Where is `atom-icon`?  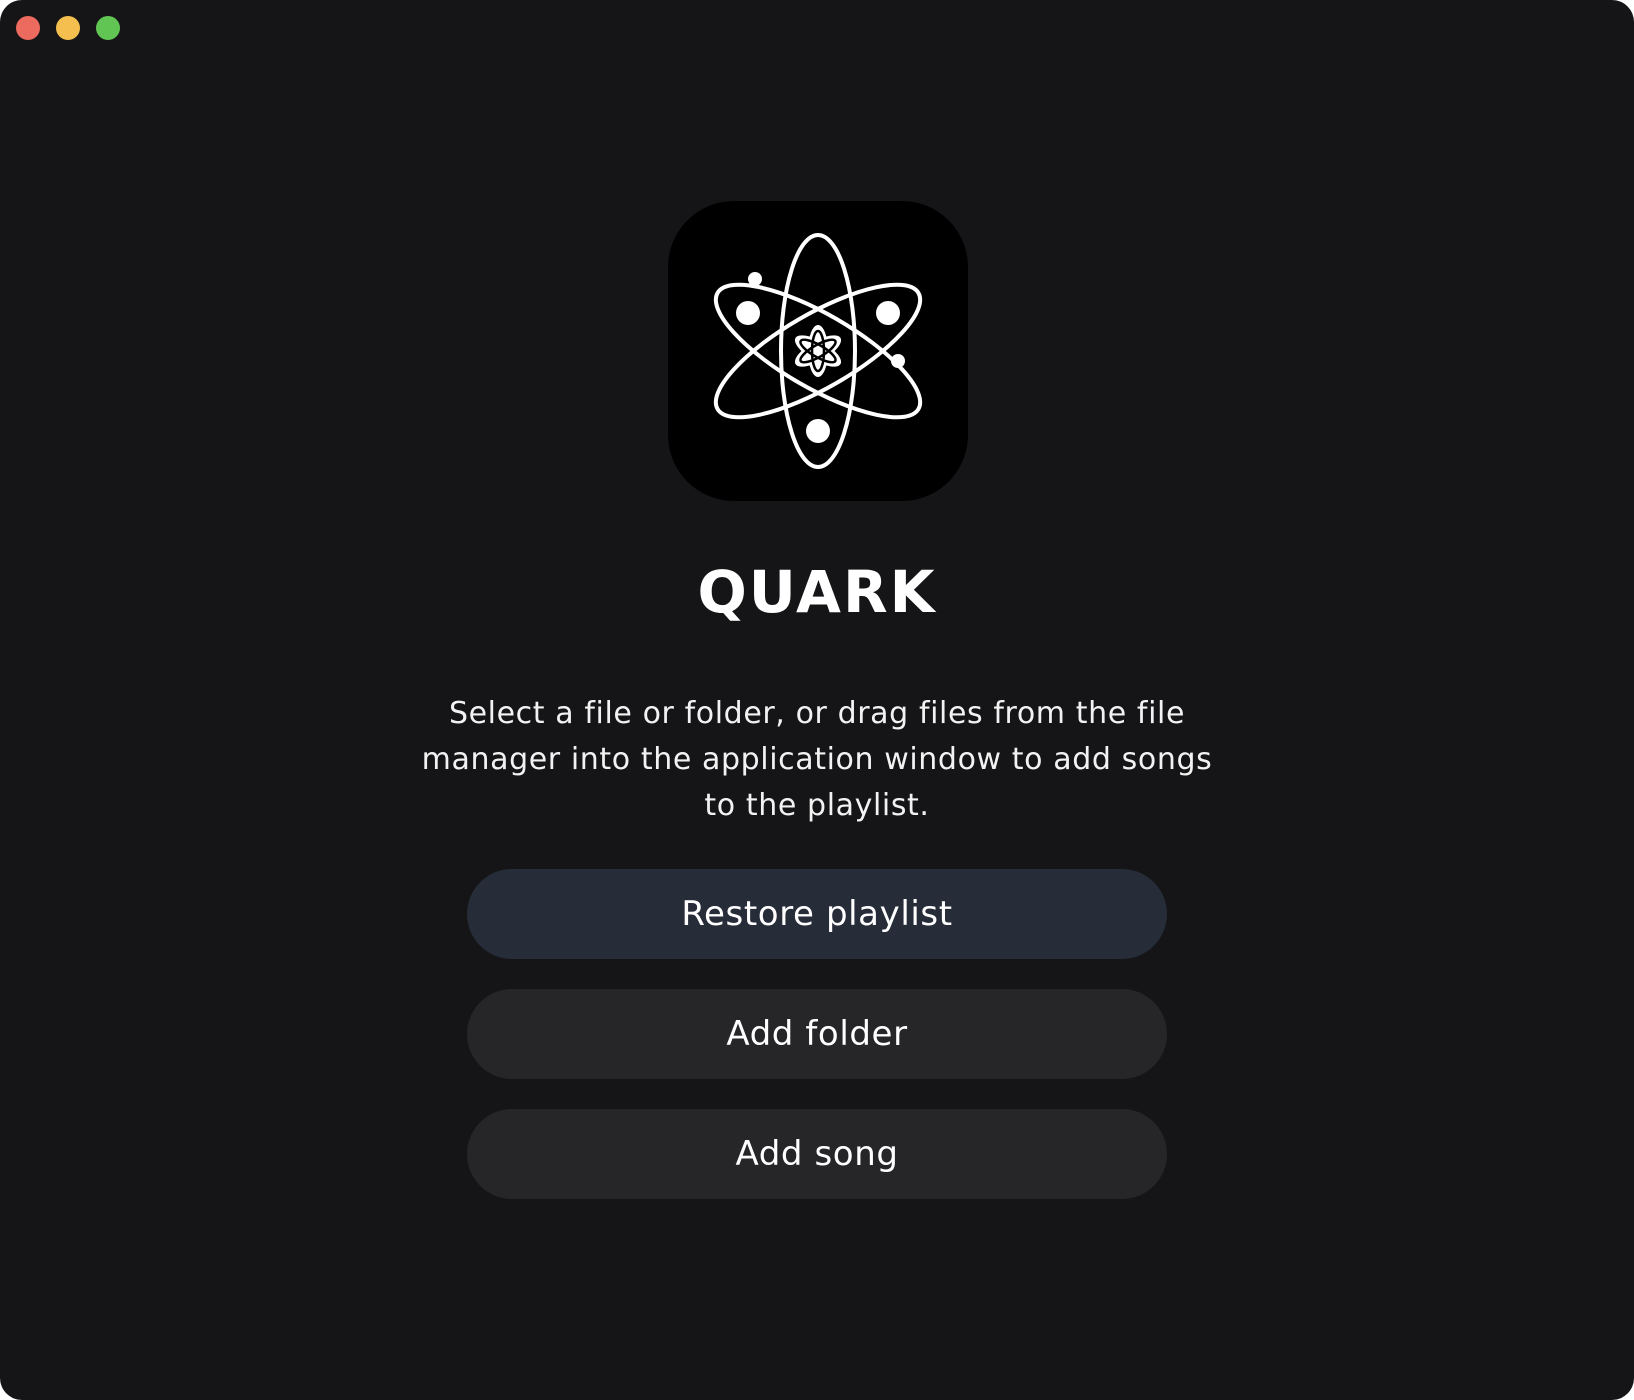 atom-icon is located at coordinates (818, 351).